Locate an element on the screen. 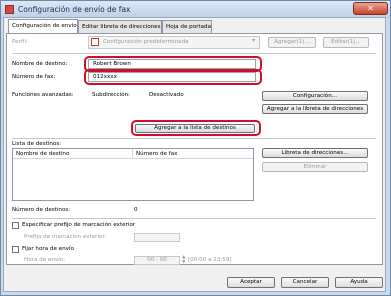  window-title: Configuración de envío de fax is located at coordinates (74, 9).